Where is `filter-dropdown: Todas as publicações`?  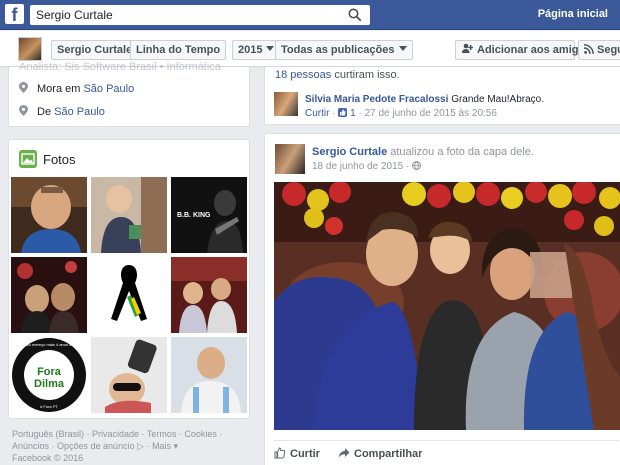
filter-dropdown: Todas as publicações is located at coordinates (344, 50).